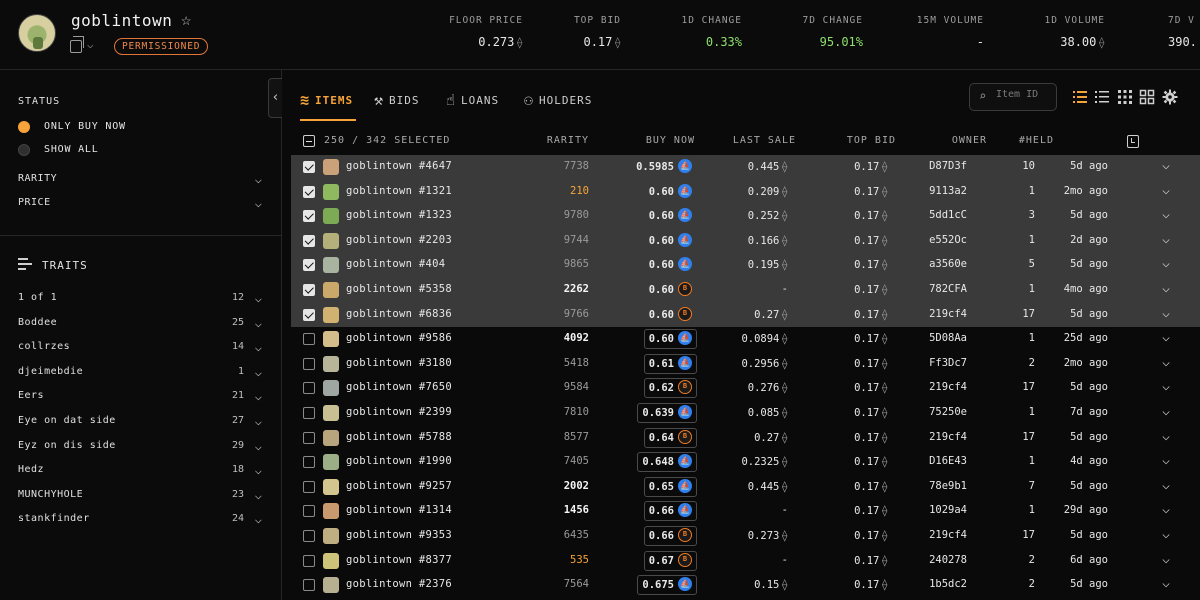 This screenshot has height=600, width=1200. What do you see at coordinates (141, 447) in the screenshot?
I see `trait-filter-row: Eyz on dis side 29 ⌵` at bounding box center [141, 447].